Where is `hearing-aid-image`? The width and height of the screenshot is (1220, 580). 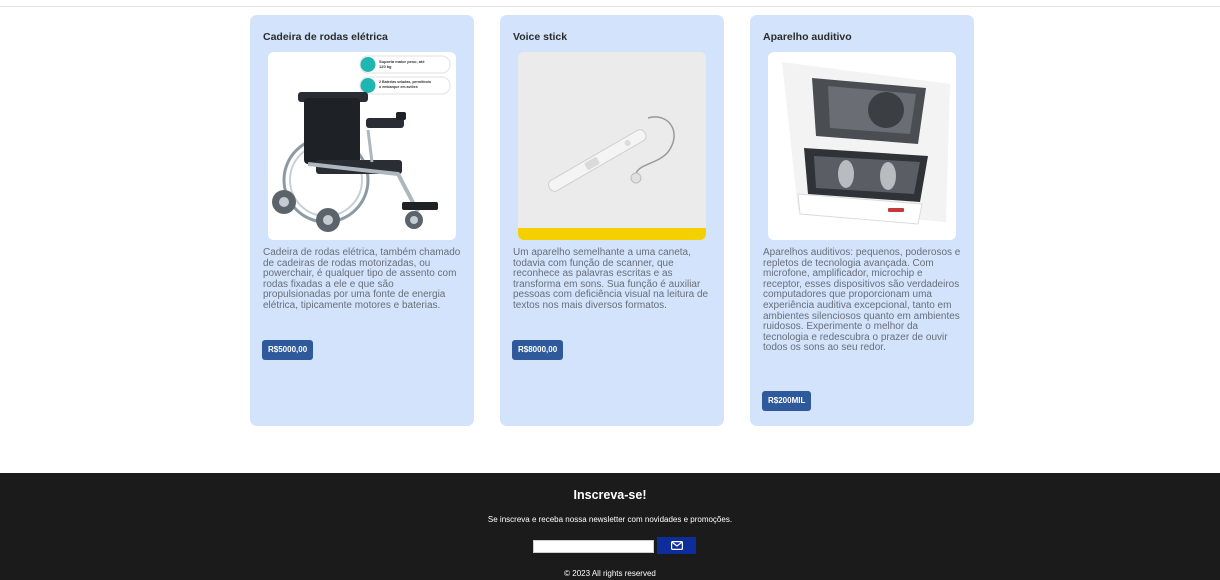
hearing-aid-image is located at coordinates (862, 146).